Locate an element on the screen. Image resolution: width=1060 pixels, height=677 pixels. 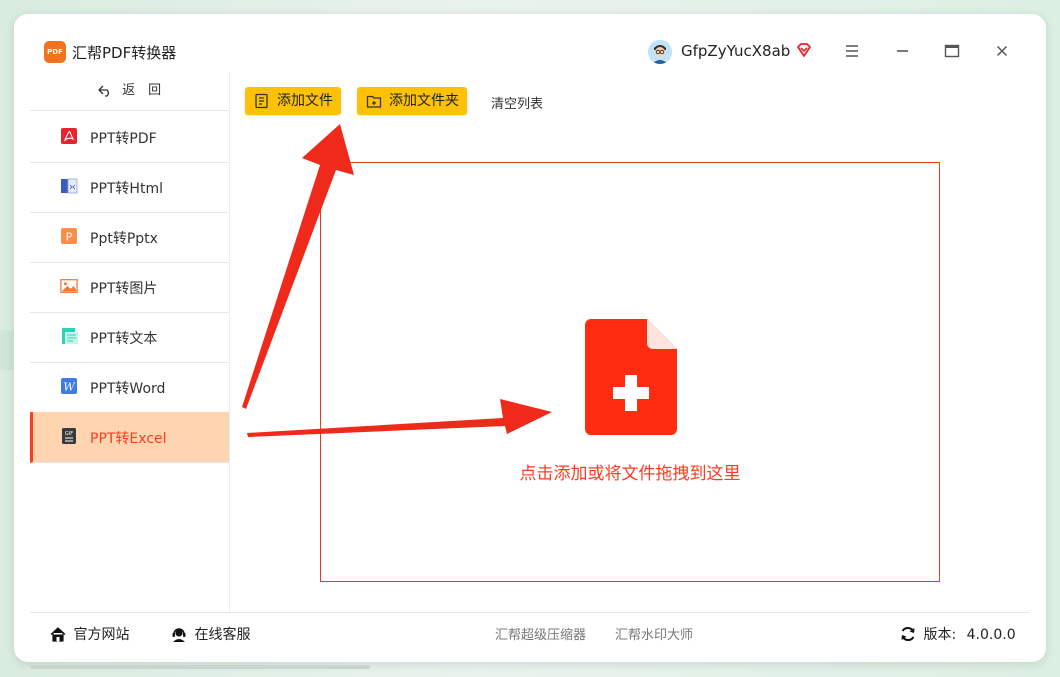
app-title: 汇帮PDF转换器 is located at coordinates (124, 53).